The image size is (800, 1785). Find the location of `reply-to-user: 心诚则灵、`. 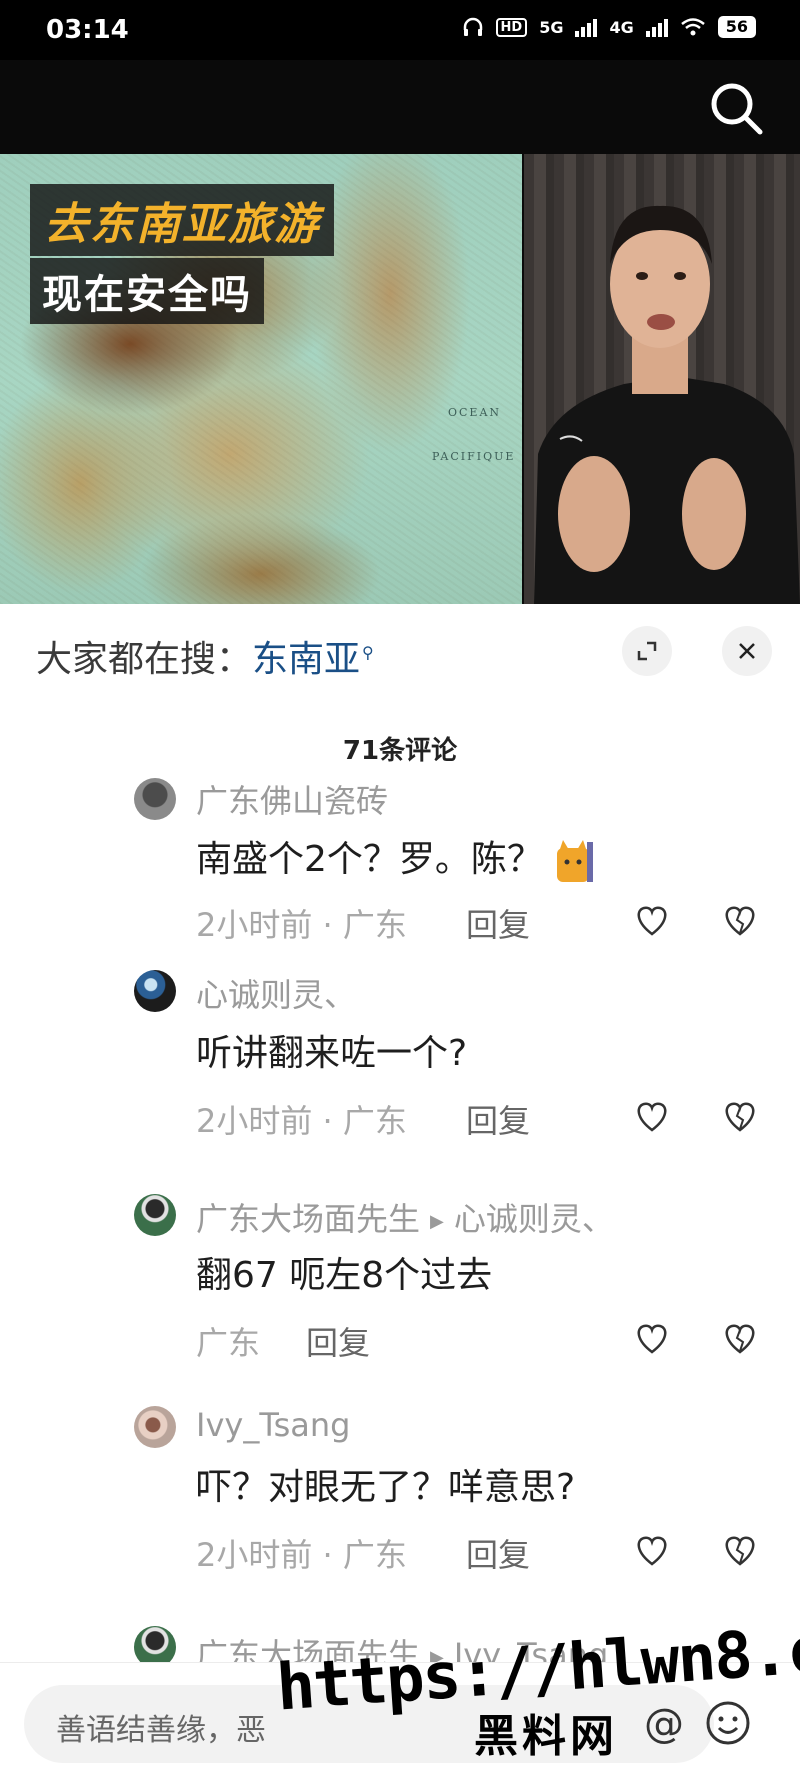

reply-to-user: 心诚则灵、 is located at coordinates (534, 1219).